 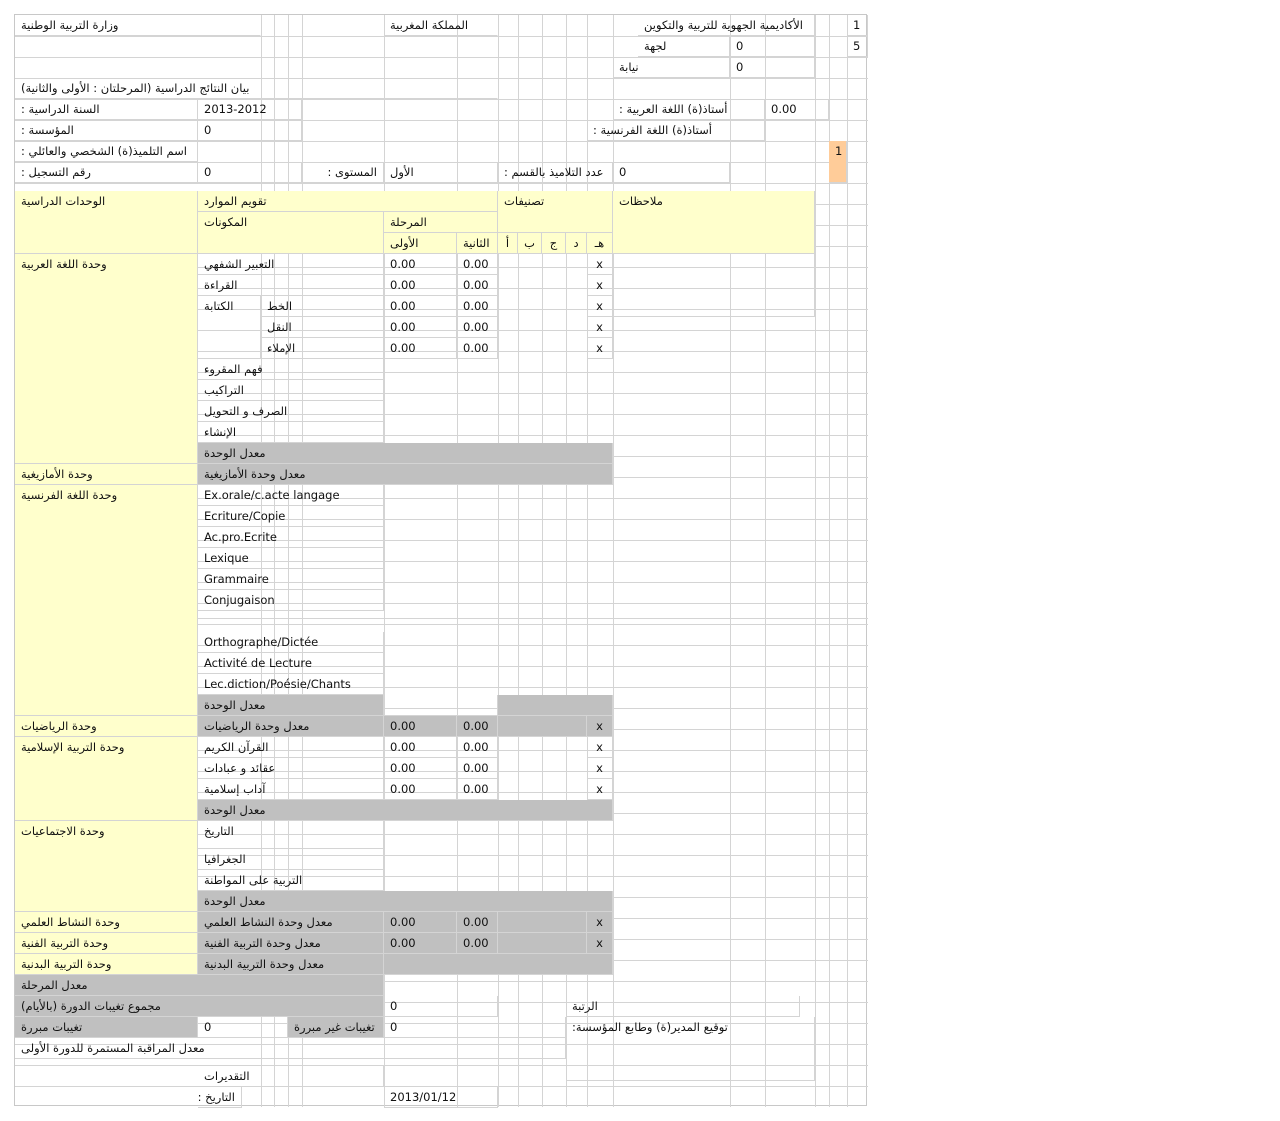 I want to click on row-oral-stage1: 0.00, so click(x=420, y=264).